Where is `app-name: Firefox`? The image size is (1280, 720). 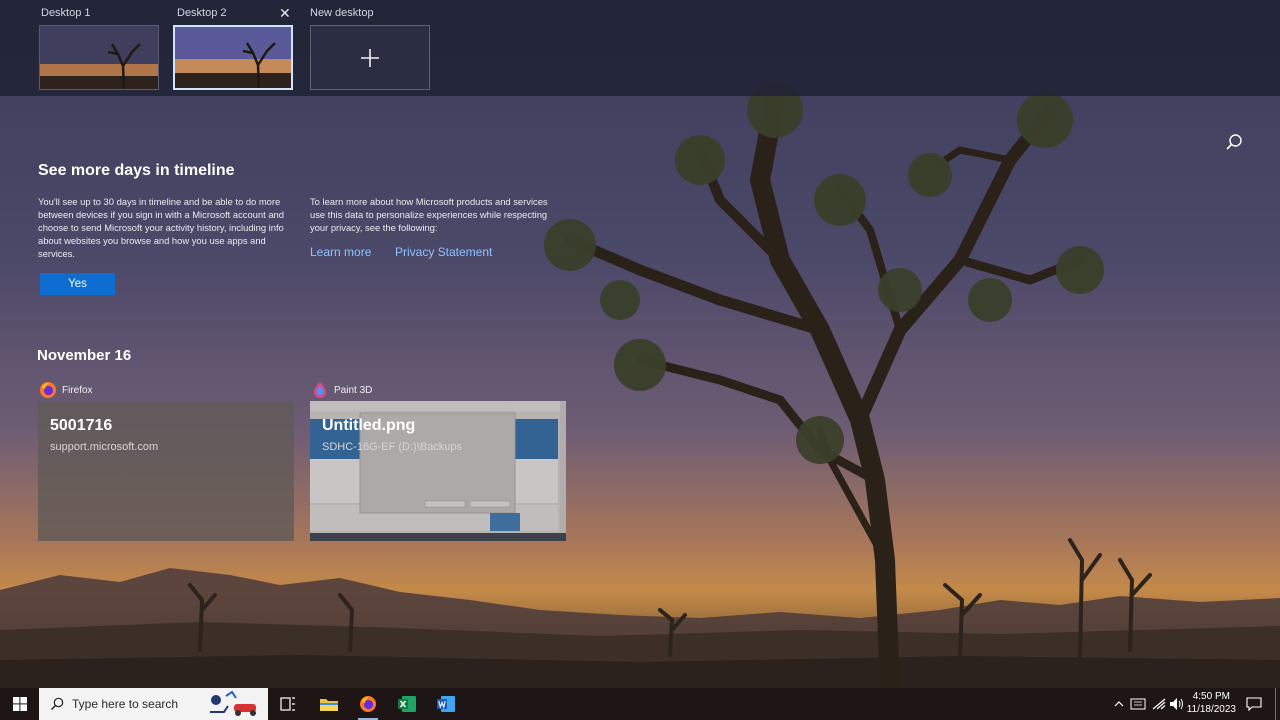 app-name: Firefox is located at coordinates (77, 390).